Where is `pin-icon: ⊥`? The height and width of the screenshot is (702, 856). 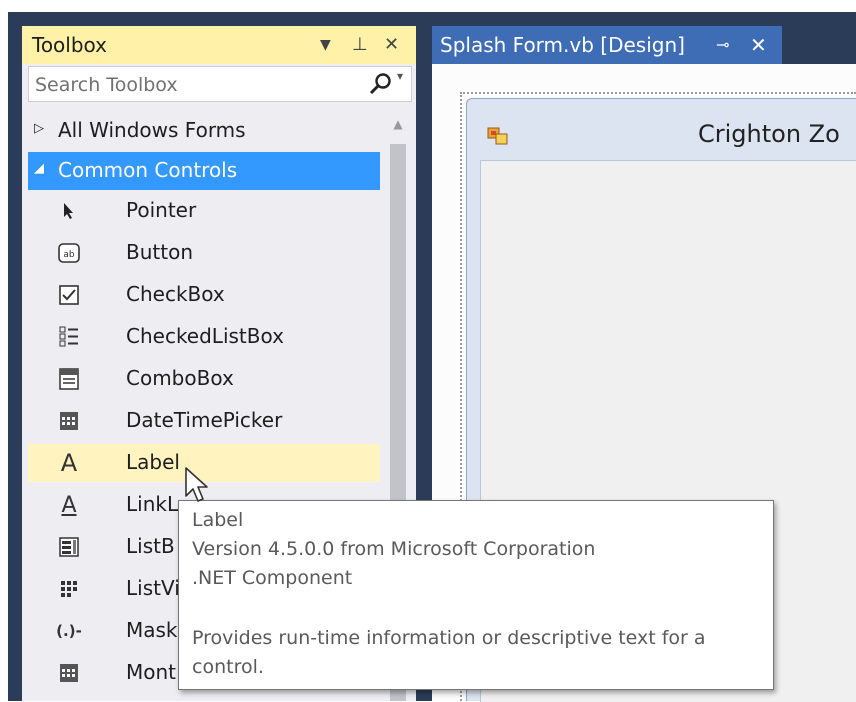
pin-icon: ⊥ is located at coordinates (360, 45).